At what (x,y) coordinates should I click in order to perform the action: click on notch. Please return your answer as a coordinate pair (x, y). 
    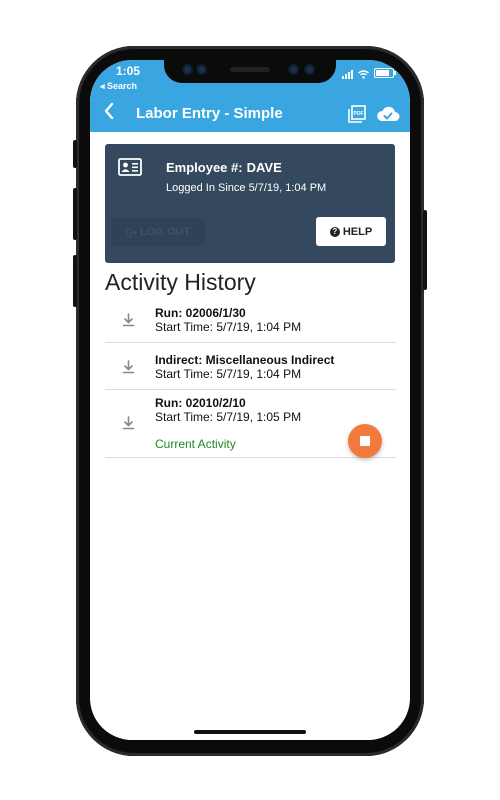
    Looking at the image, I should click on (250, 71).